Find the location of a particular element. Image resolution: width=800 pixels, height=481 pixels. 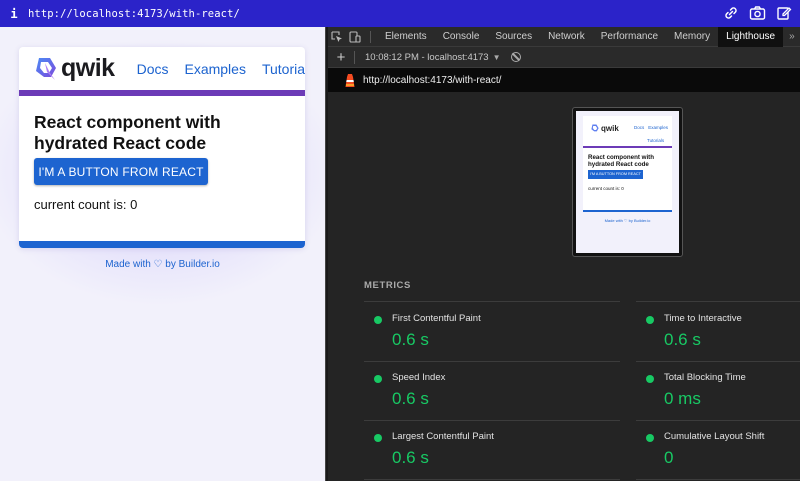

thumbnail-nav-examples: Examples is located at coordinates (658, 127).